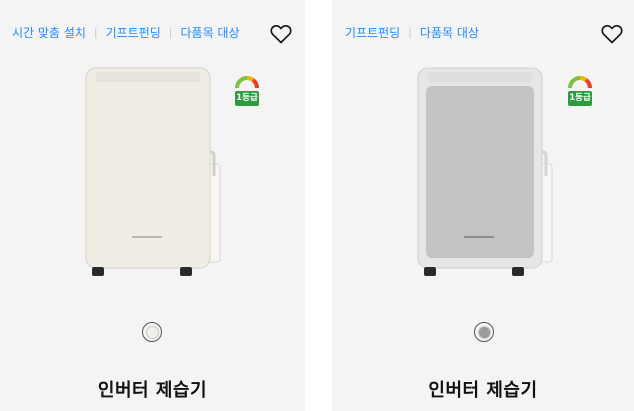 This screenshot has height=411, width=634. I want to click on product-tags: 시간 맞춤 설치 | 기프트펀딩 | 다품목 대상, so click(126, 32).